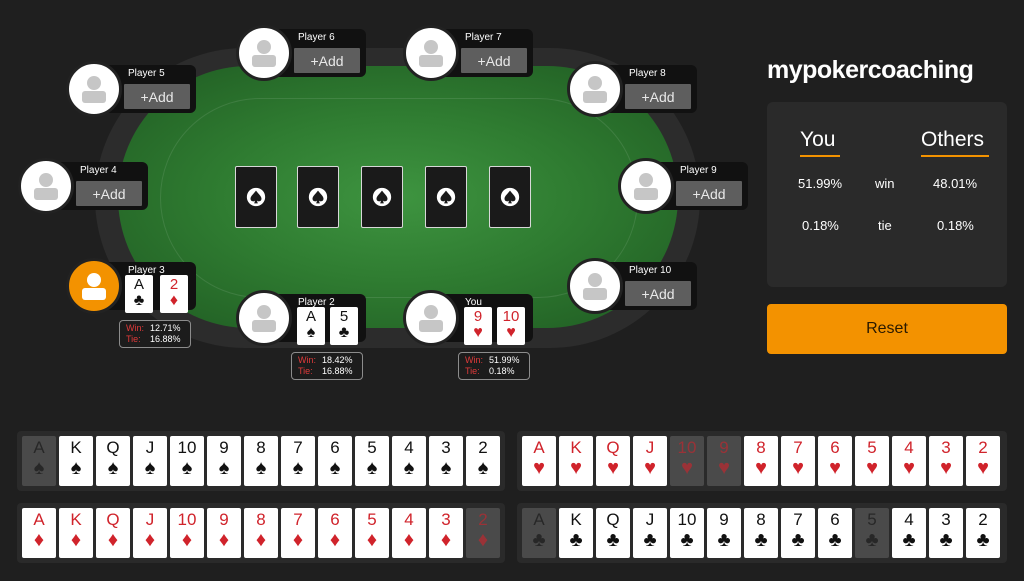 The image size is (1024, 581). Describe the element at coordinates (372, 533) in the screenshot. I see `deck-card-5-diamonds: 5 ♦` at that location.